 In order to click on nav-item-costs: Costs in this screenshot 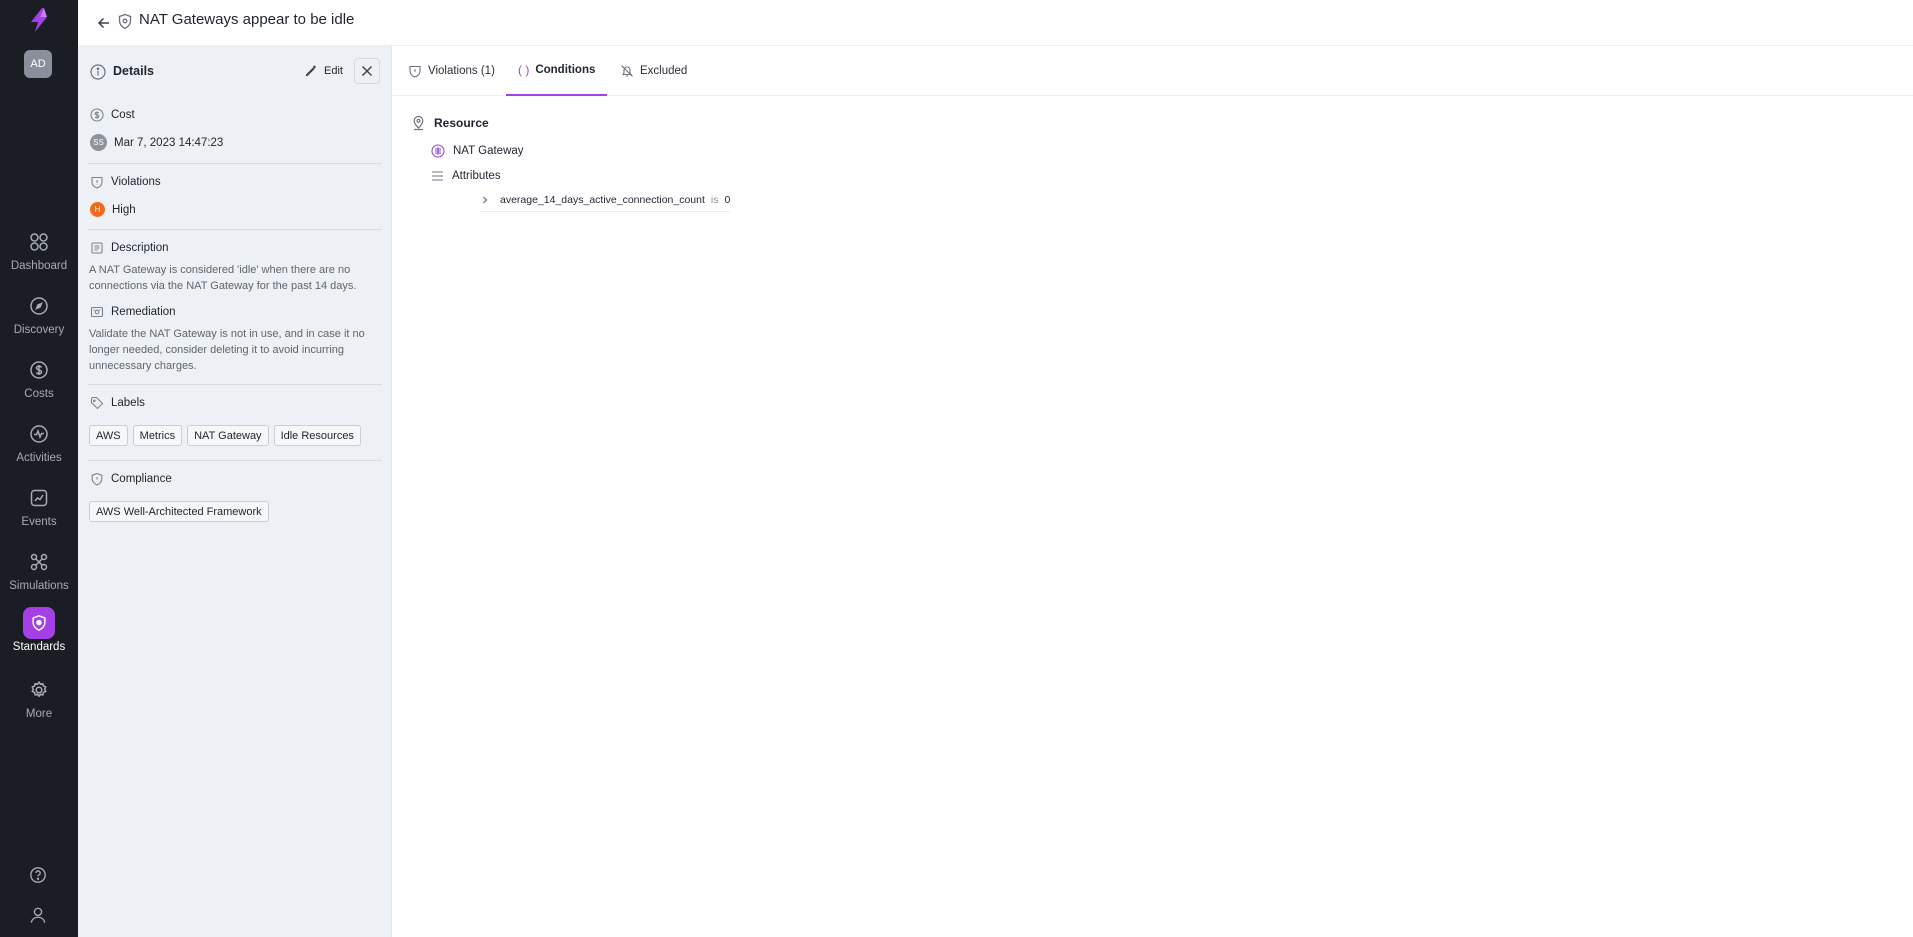, I will do `click(39, 382)`.